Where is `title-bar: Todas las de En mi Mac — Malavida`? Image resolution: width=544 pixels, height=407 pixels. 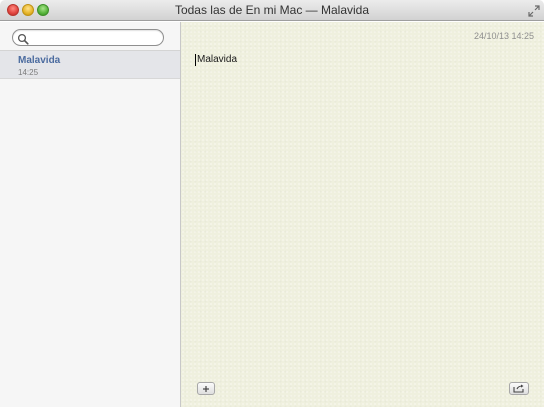 title-bar: Todas las de En mi Mac — Malavida is located at coordinates (272, 10).